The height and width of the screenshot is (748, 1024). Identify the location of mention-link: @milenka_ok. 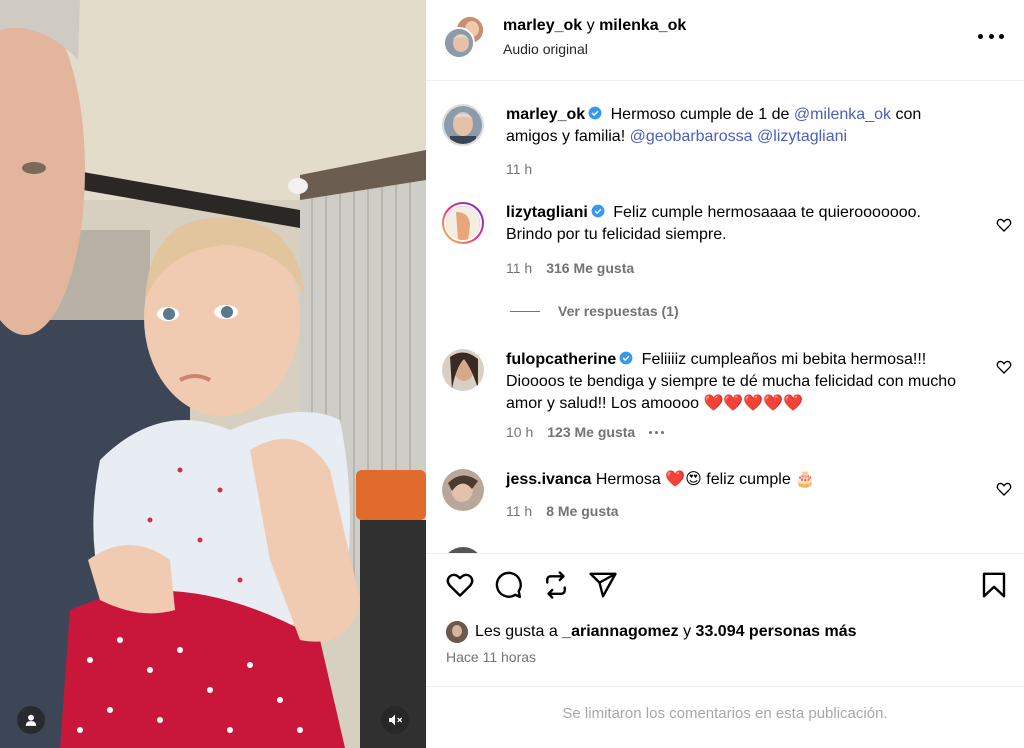
(842, 114).